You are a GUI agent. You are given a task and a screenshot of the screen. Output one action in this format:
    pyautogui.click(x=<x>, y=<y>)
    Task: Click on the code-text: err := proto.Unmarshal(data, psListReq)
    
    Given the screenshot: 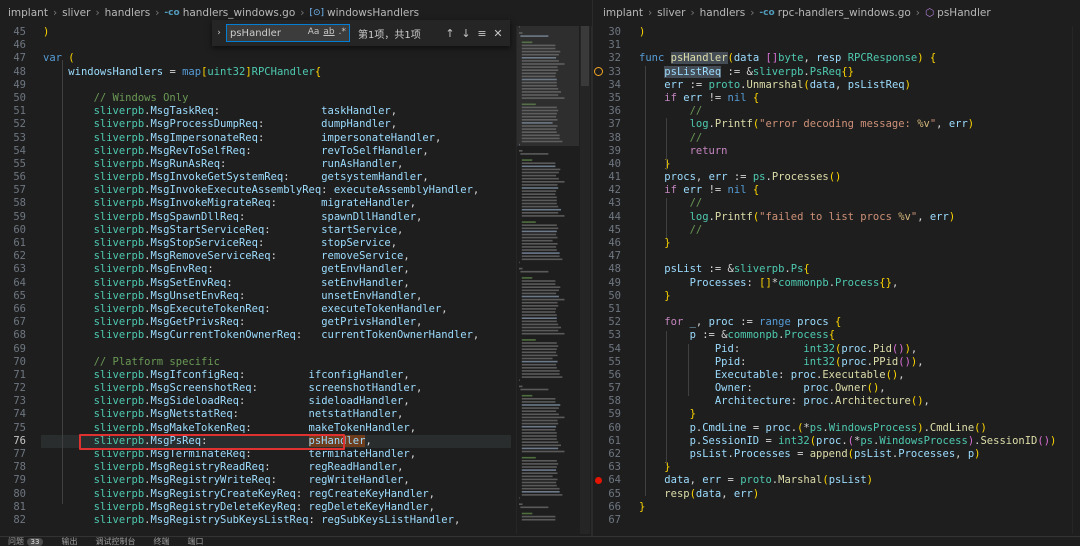 What is the action you would take?
    pyautogui.click(x=775, y=85)
    